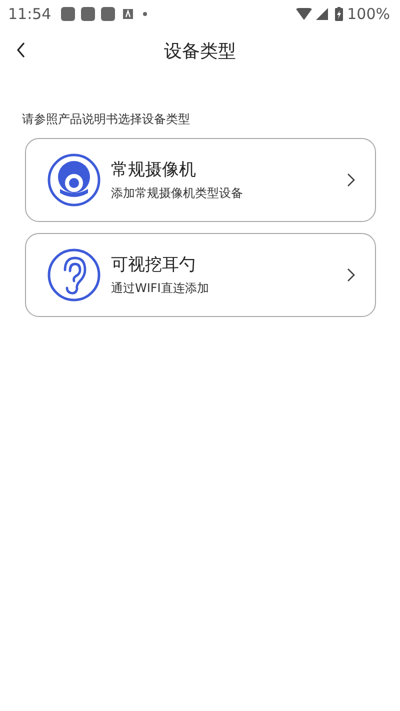 The width and height of the screenshot is (400, 711). I want to click on device-type-card: 常规摄像机 添加常规摄像机类型设备, so click(200, 180).